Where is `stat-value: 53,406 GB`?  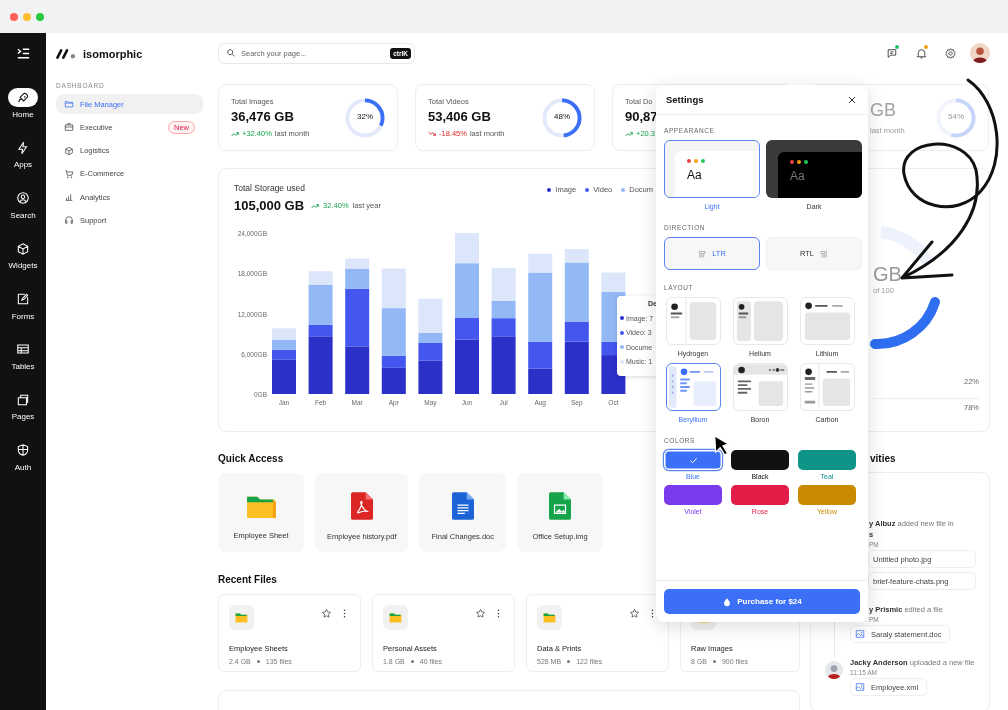
stat-value: 53,406 GB is located at coordinates (460, 116).